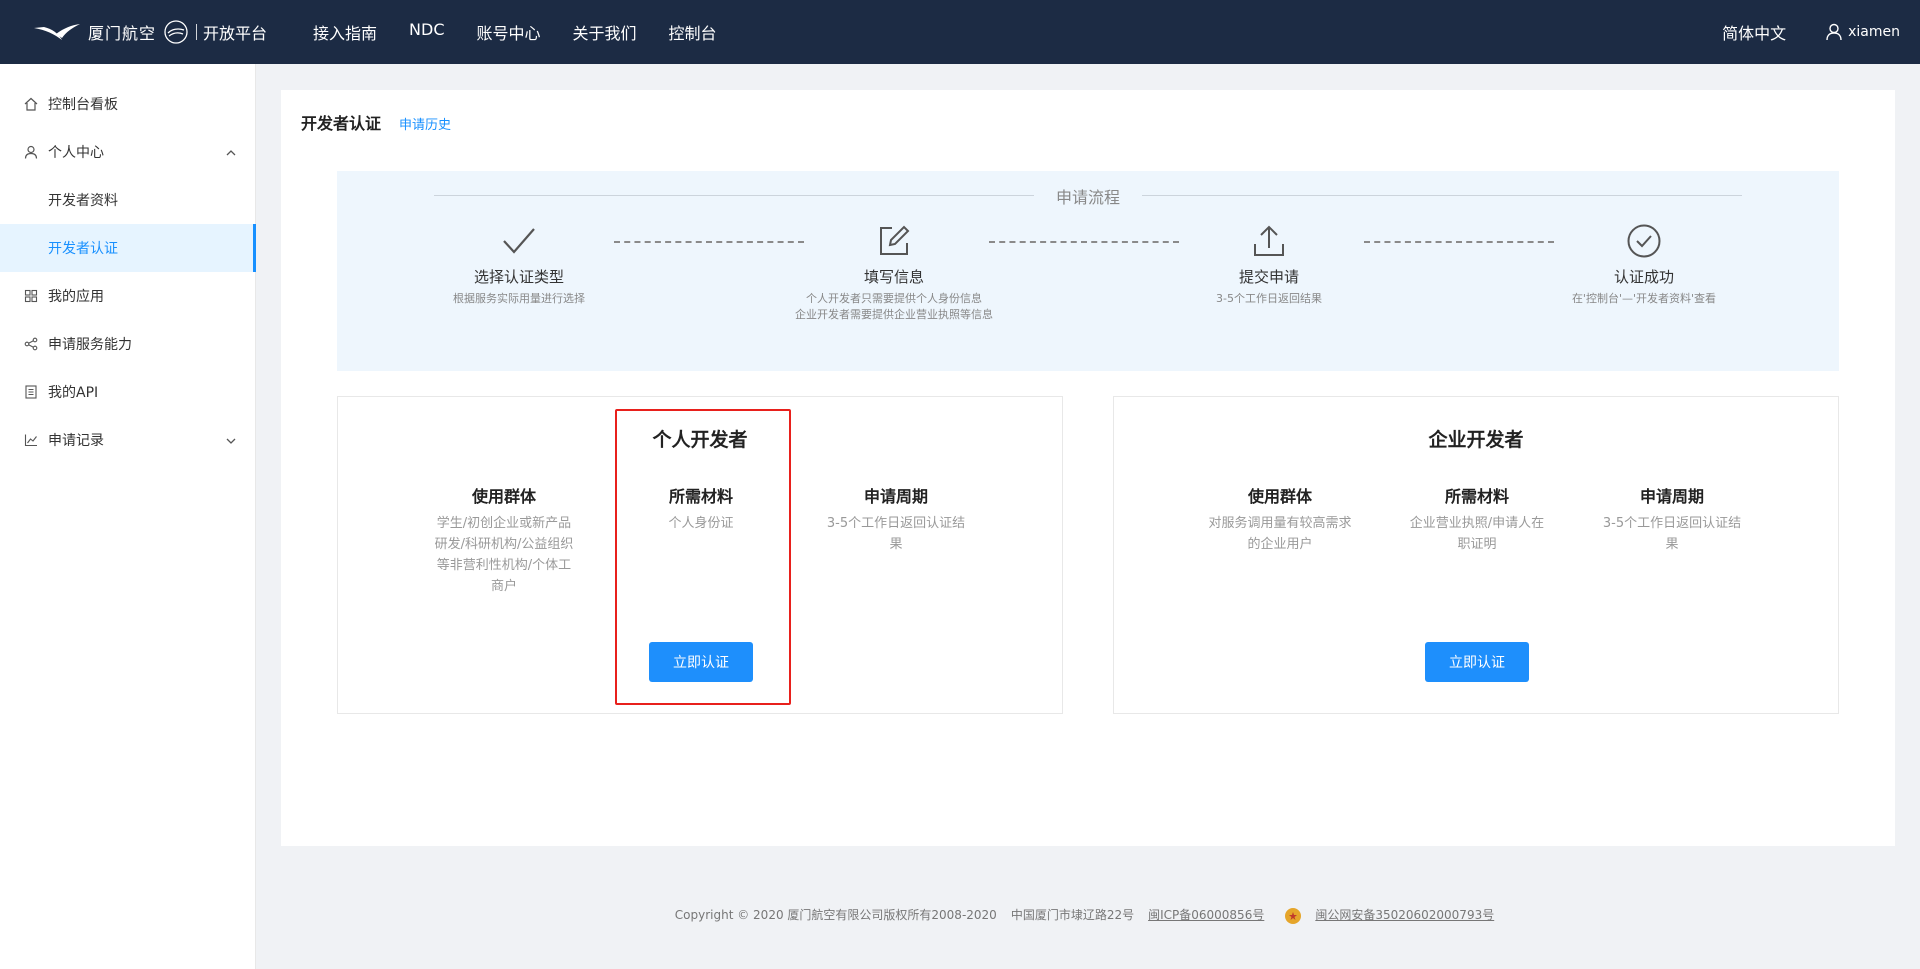  Describe the element at coordinates (1087, 197) in the screenshot. I see `process-title: 申请流程` at that location.